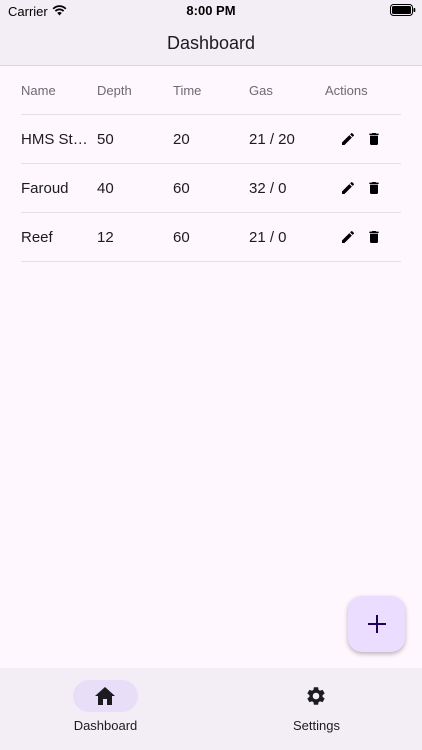 Image resolution: width=422 pixels, height=750 pixels. What do you see at coordinates (45, 188) in the screenshot?
I see `cell-name: Faroud` at bounding box center [45, 188].